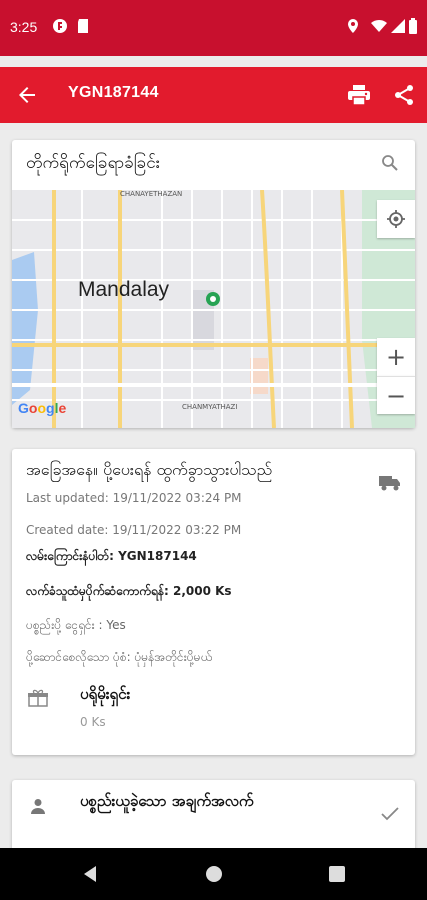 The height and width of the screenshot is (900, 427). I want to click on signal-icon, so click(398, 26).